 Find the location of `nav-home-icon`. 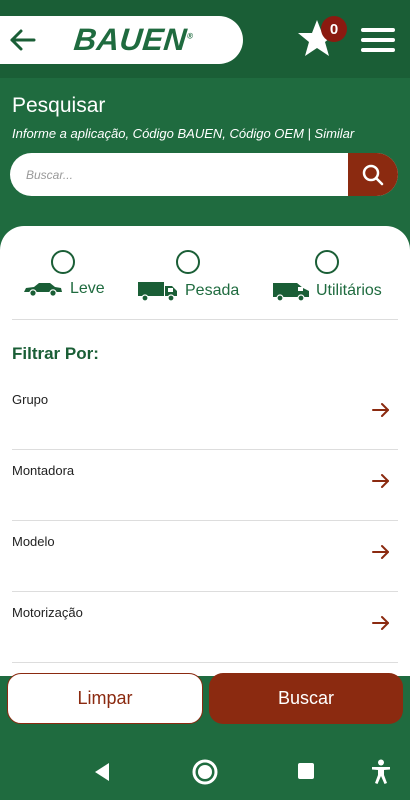

nav-home-icon is located at coordinates (205, 772).